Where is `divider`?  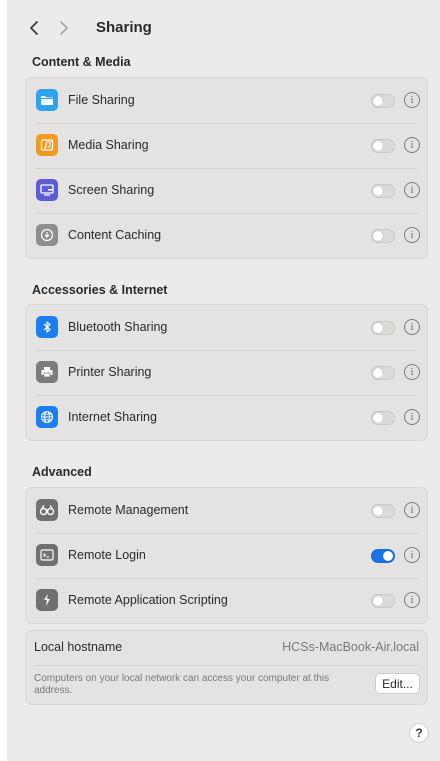 divider is located at coordinates (226, 665).